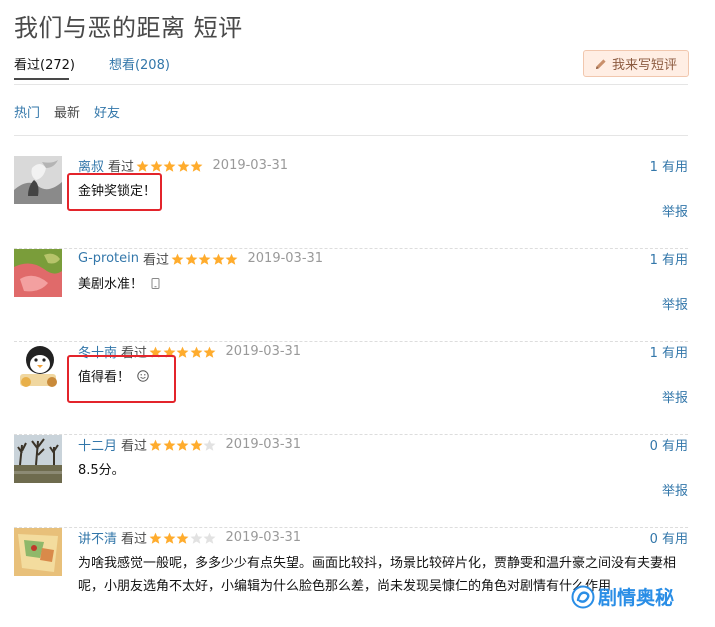  What do you see at coordinates (41, 79) in the screenshot?
I see `active-tab-indicator` at bounding box center [41, 79].